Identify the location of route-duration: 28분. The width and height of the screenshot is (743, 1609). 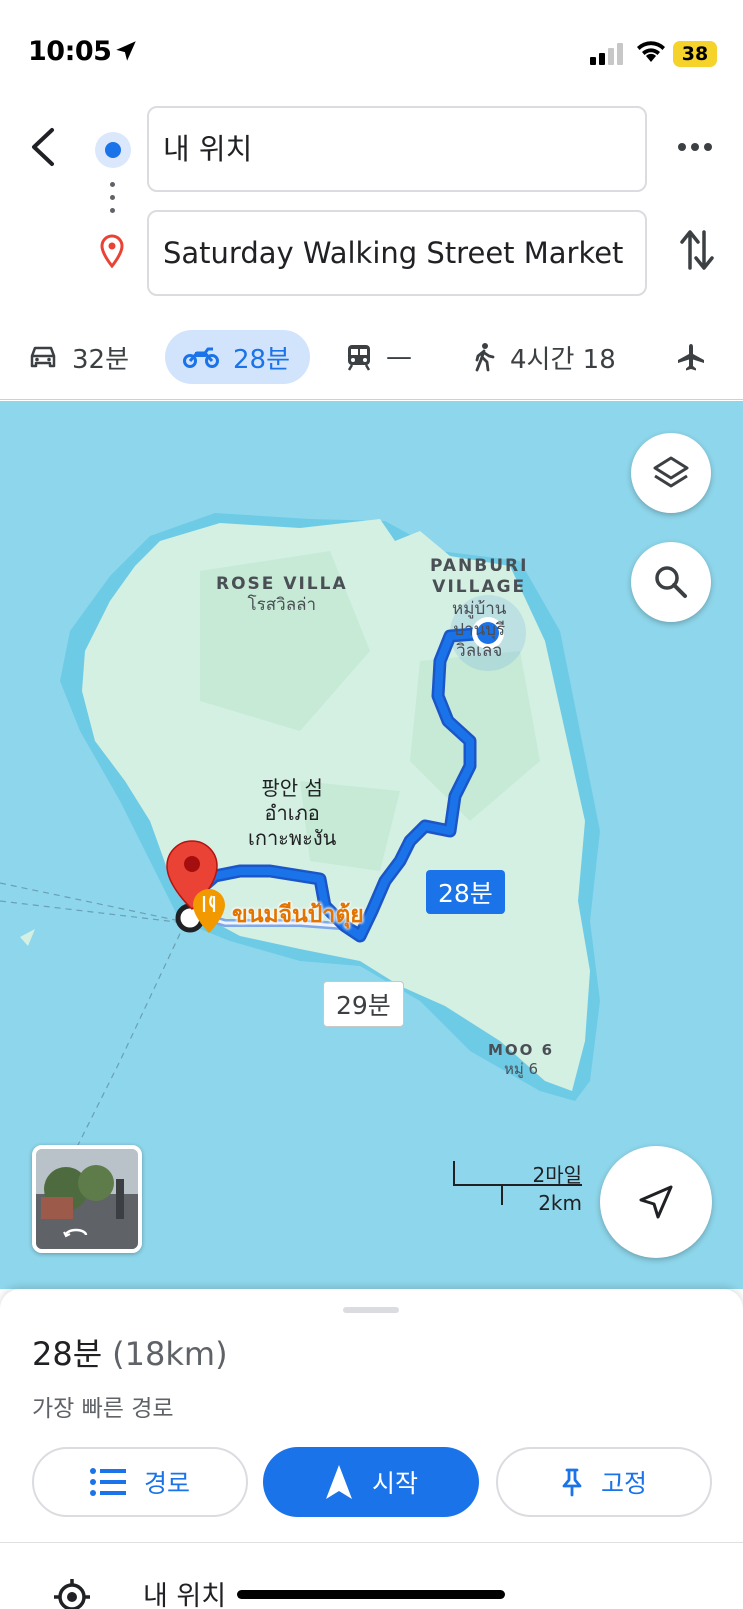
(67, 1354).